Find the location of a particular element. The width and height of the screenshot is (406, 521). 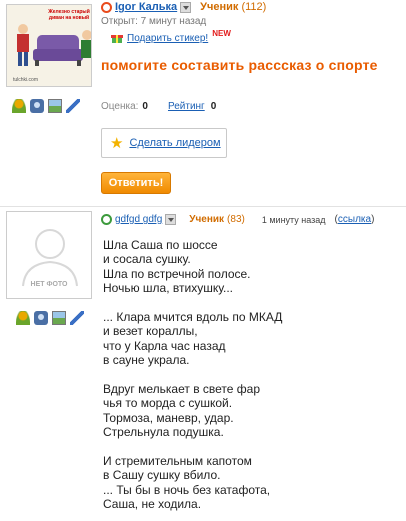

question-author-name: Igor Калька is located at coordinates (146, 7).